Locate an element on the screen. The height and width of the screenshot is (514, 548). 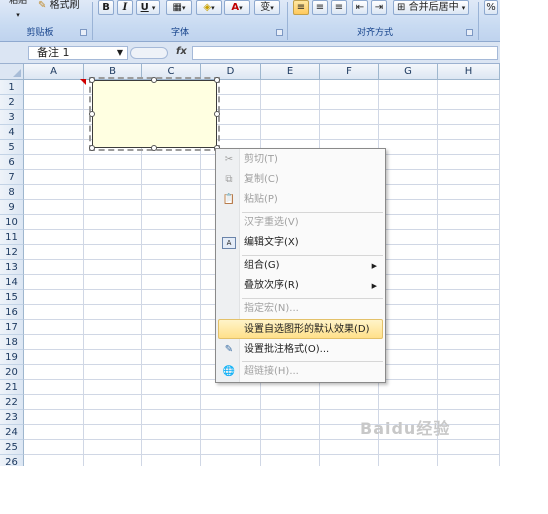
row-header: 18 is located at coordinates (12, 342).